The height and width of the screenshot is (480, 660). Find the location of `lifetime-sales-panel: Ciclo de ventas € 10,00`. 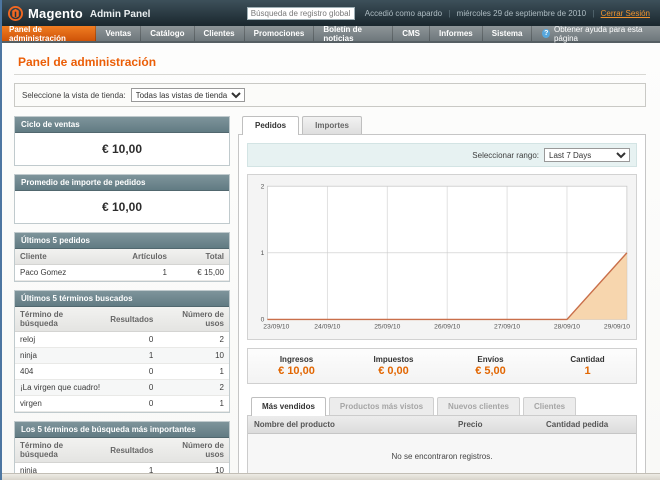

lifetime-sales-panel: Ciclo de ventas € 10,00 is located at coordinates (122, 141).